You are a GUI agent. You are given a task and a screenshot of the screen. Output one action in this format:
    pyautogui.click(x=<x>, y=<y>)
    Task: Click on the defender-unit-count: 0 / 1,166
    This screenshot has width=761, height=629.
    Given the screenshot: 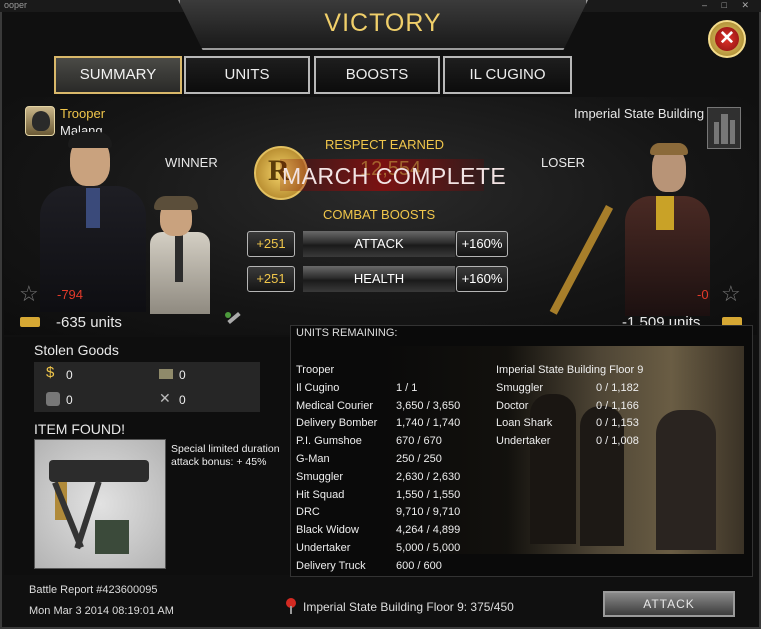 What is the action you would take?
    pyautogui.click(x=617, y=405)
    